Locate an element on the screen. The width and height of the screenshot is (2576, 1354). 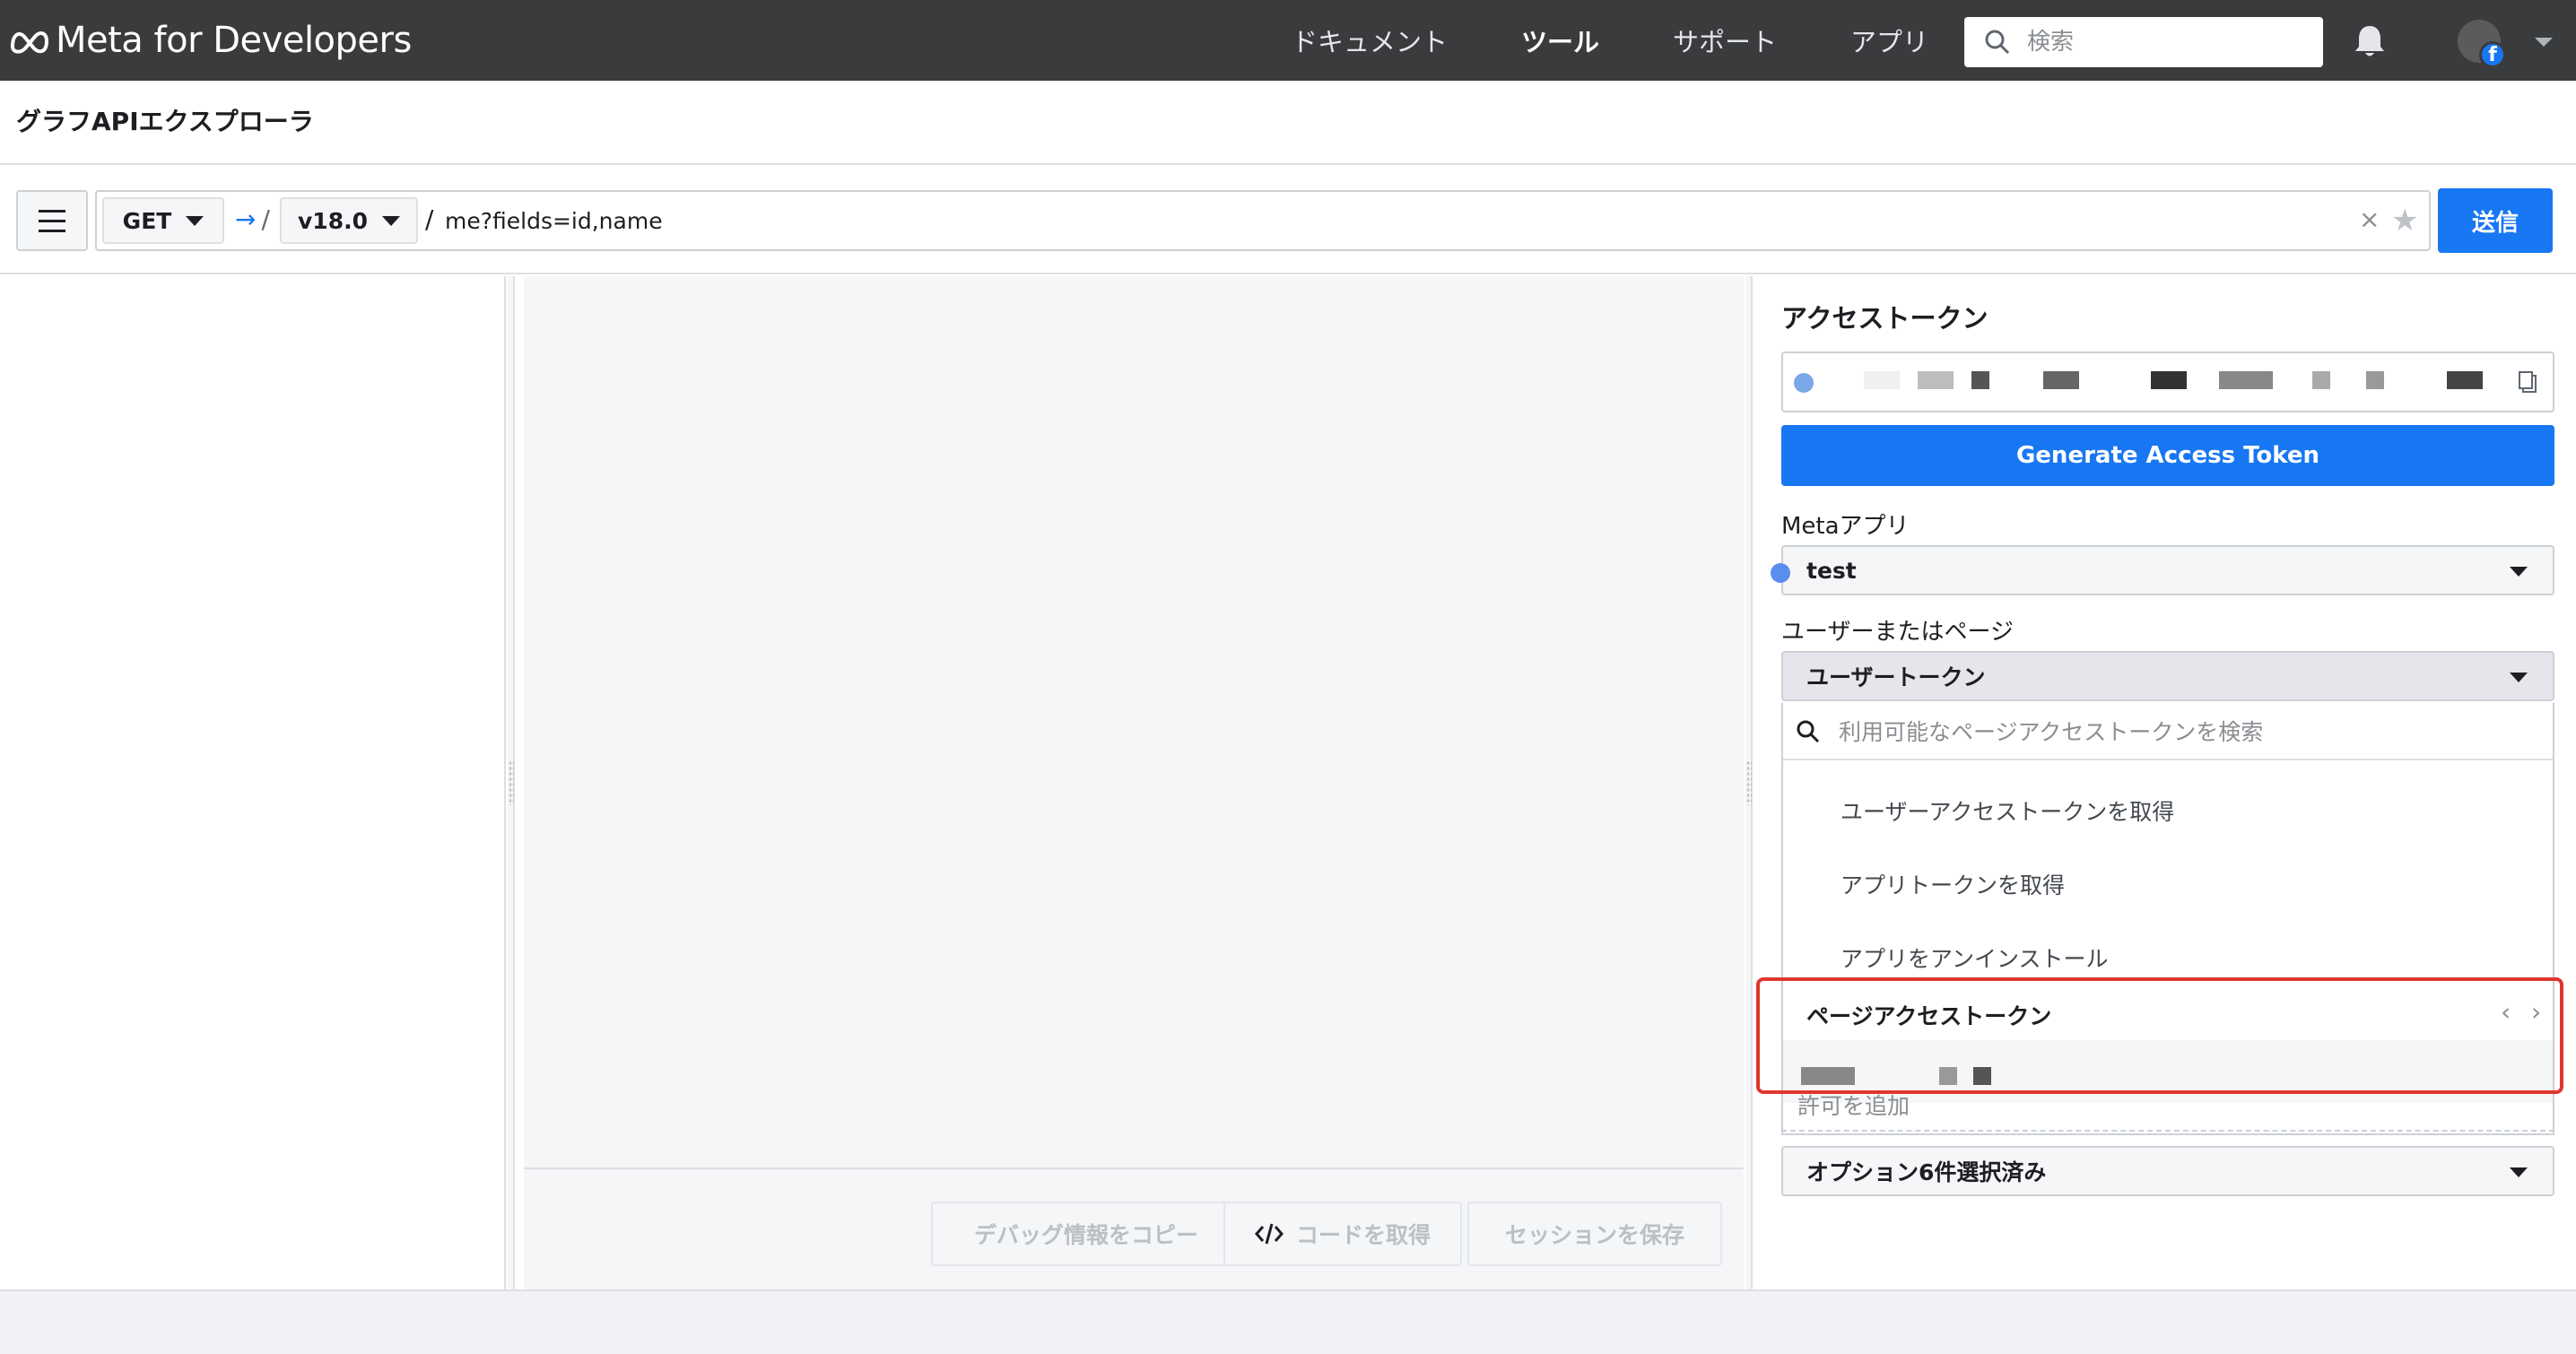
query-input-group: GET →/ v18.0 / × ★ is located at coordinates (1263, 221).